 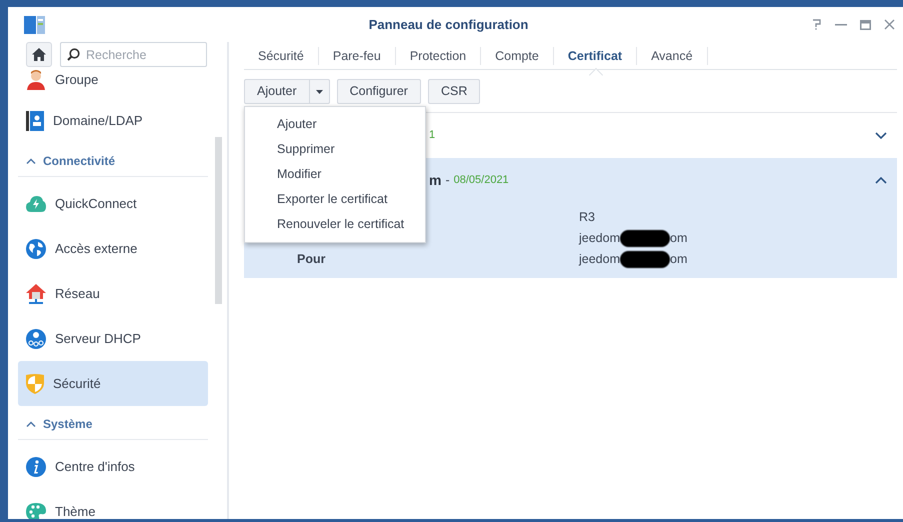 I want to click on sidebar-item: Accès externe, so click(x=113, y=248).